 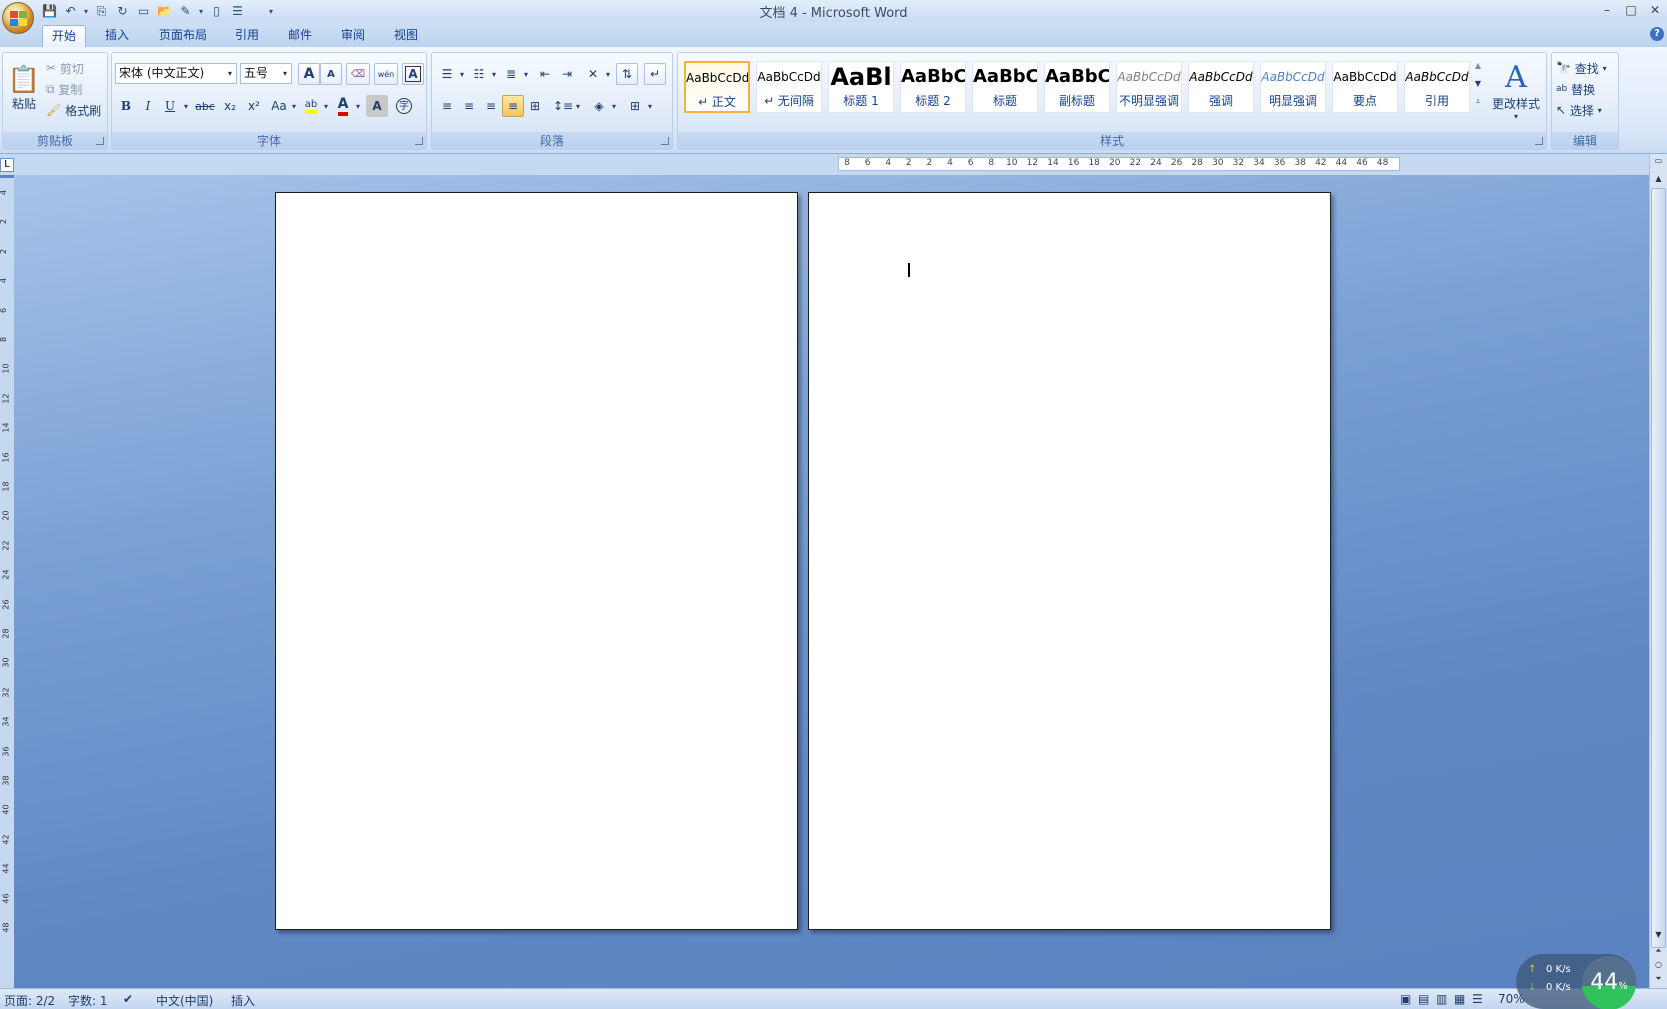 I want to click on align-center-button: ≡, so click(x=469, y=106).